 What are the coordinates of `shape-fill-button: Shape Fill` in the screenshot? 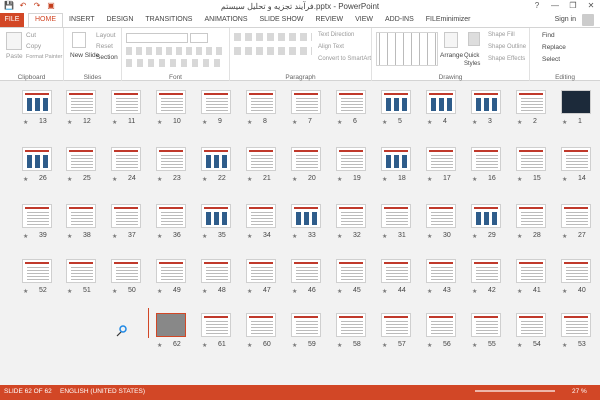 It's located at (501, 35).